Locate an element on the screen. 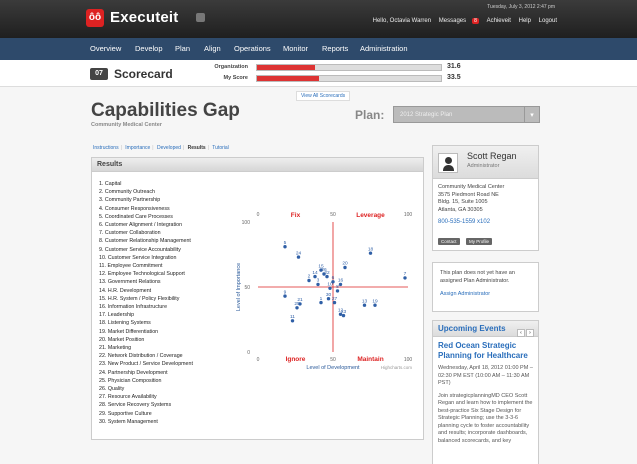 This screenshot has width=637, height=464. my-score-label: My Score is located at coordinates (235, 78).